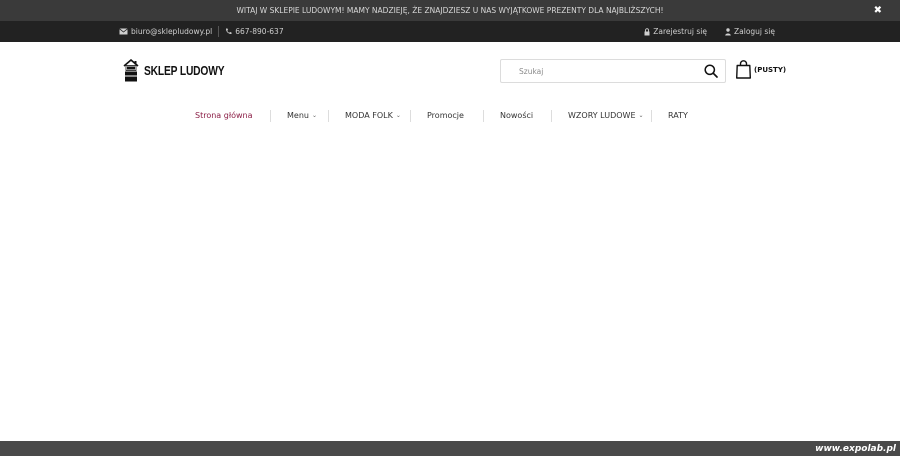 The image size is (900, 456). What do you see at coordinates (754, 31) in the screenshot?
I see `login-text: Zaloguj się` at bounding box center [754, 31].